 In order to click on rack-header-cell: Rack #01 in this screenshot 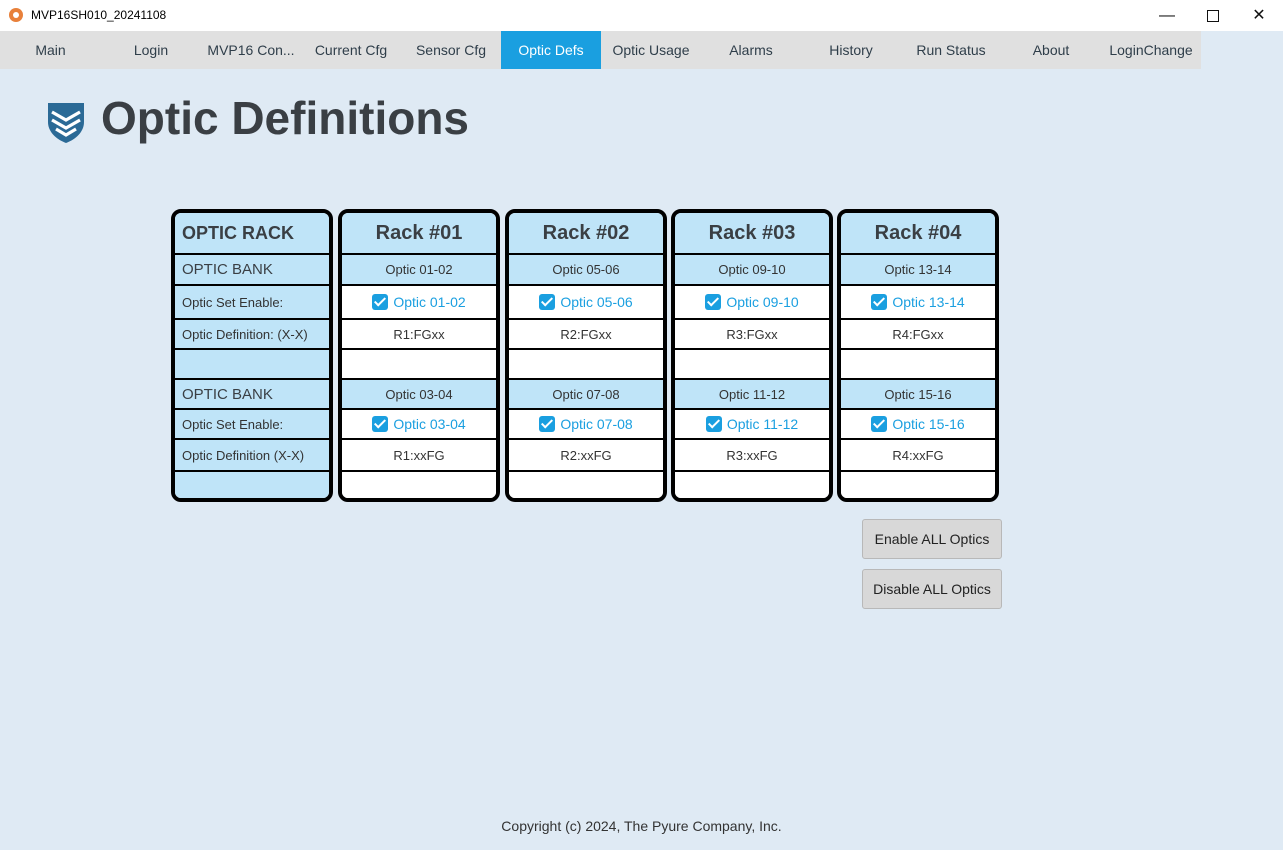, I will do `click(419, 234)`.